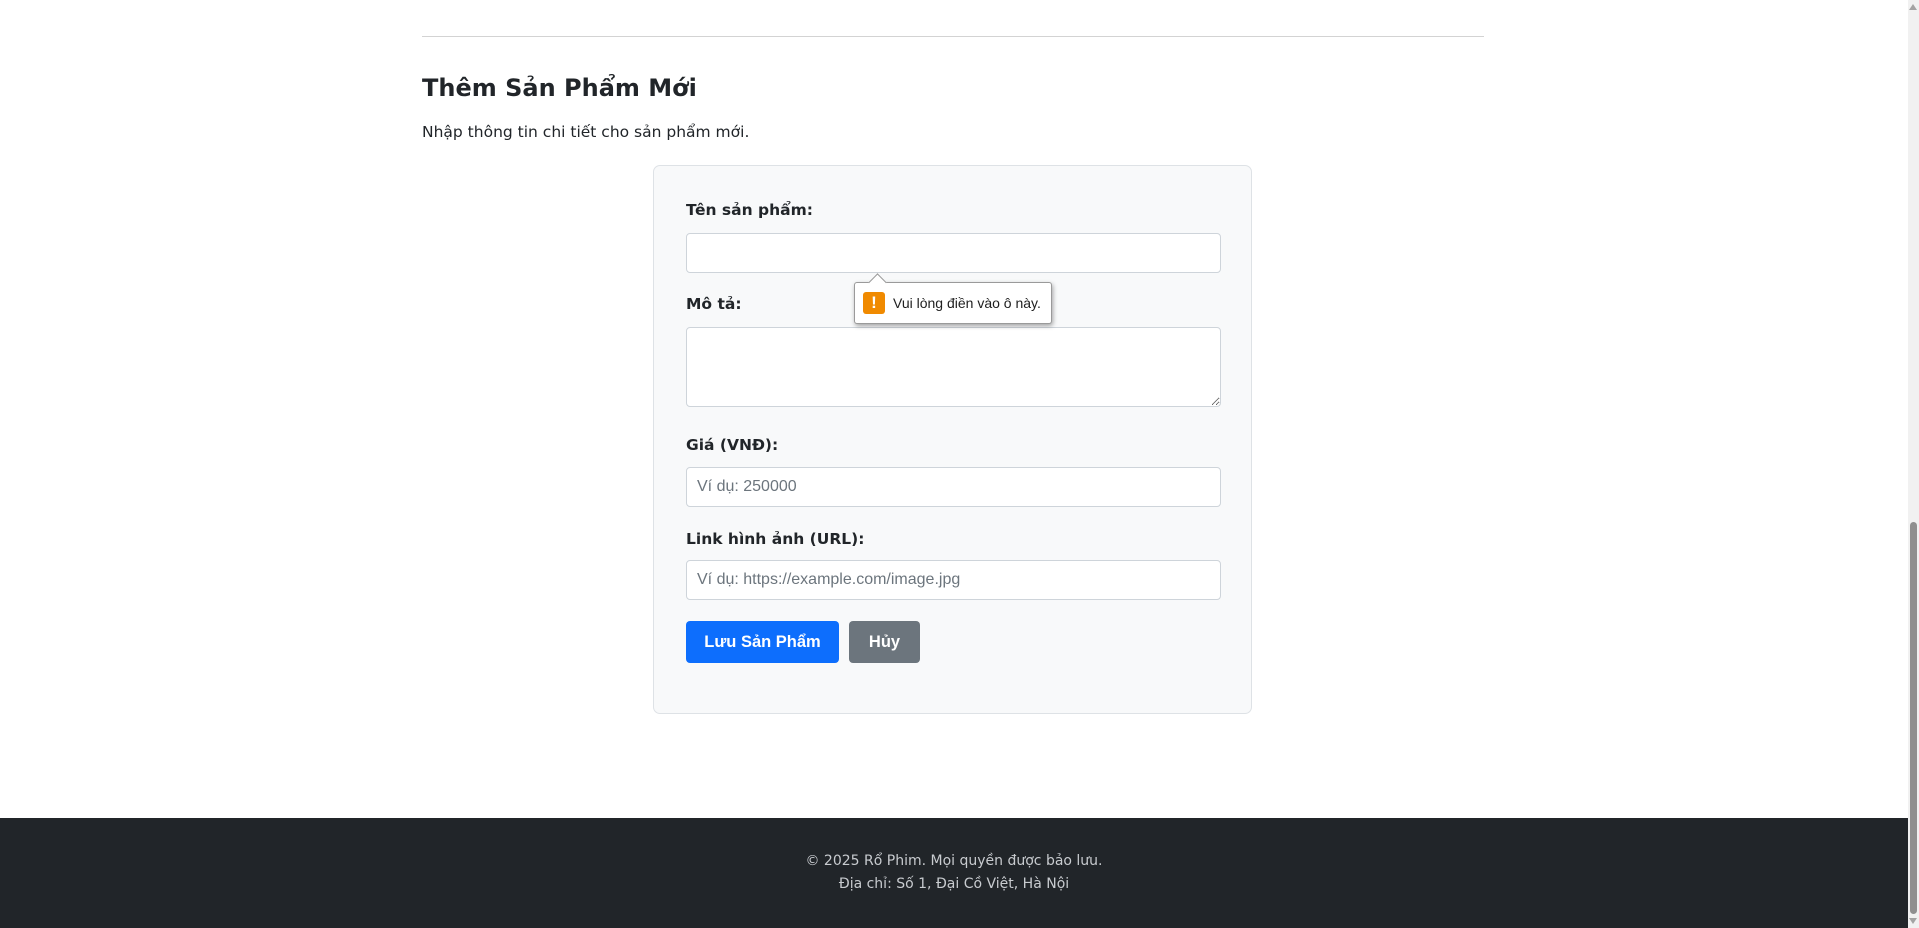 Image resolution: width=1919 pixels, height=928 pixels. What do you see at coordinates (732, 445) in the screenshot?
I see `price-label: Giá (VNĐ):` at bounding box center [732, 445].